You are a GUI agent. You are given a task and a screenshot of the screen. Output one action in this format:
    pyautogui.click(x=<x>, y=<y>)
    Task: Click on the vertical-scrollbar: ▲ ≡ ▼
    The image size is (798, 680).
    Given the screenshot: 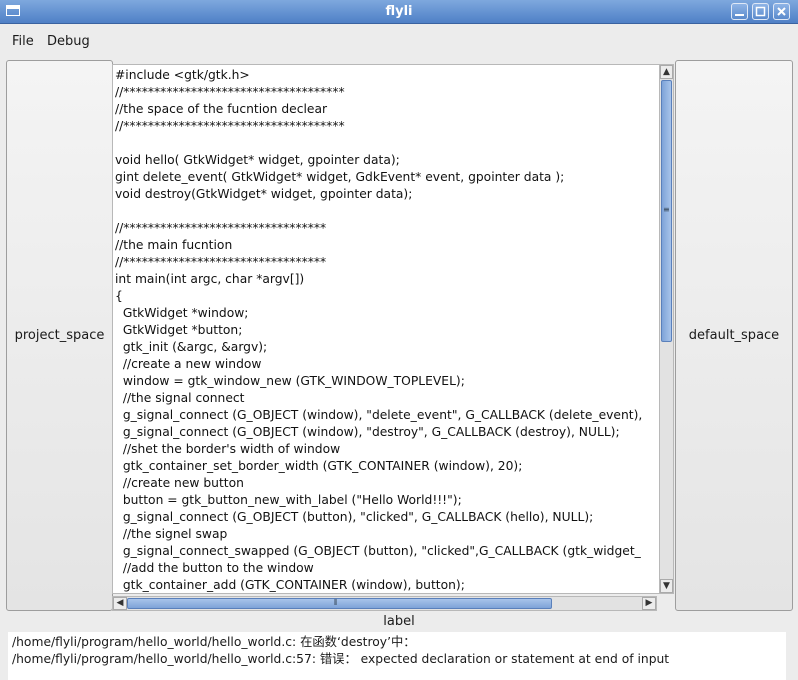 What is the action you would take?
    pyautogui.click(x=666, y=329)
    